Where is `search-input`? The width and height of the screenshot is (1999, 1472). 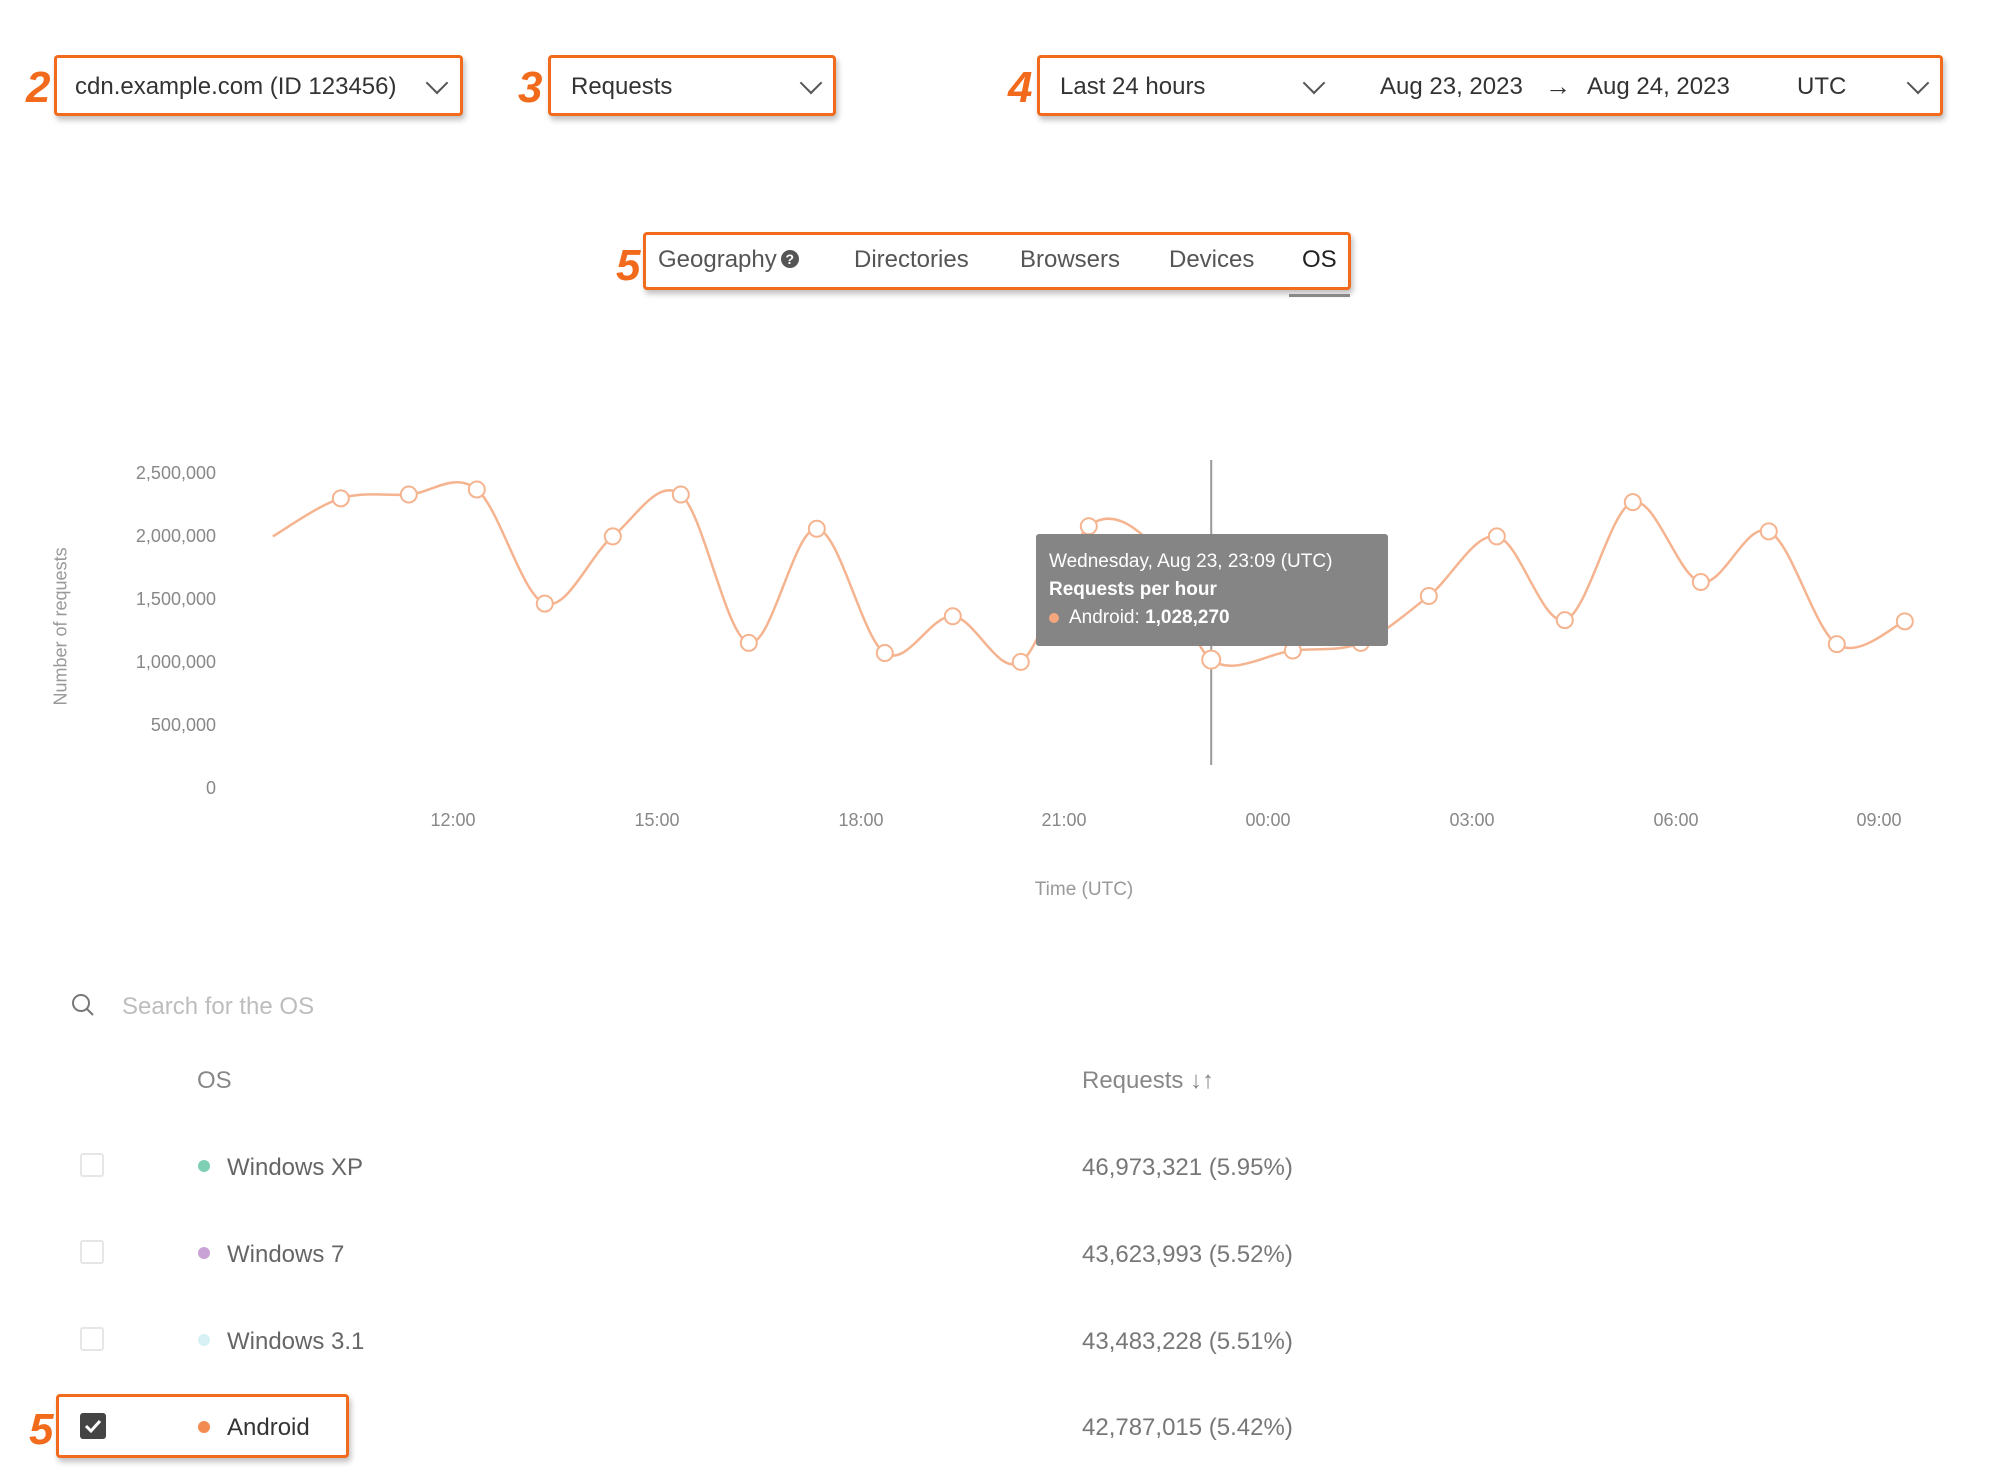
search-input is located at coordinates (422, 1007).